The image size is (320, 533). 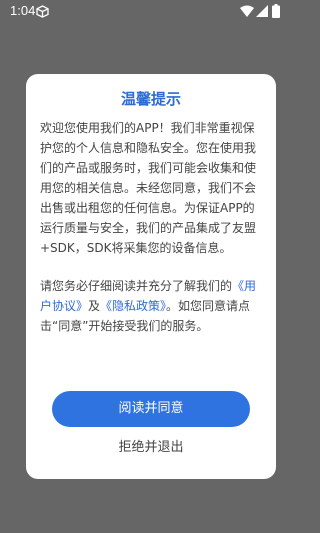 I want to click on reject-button: 拒绝并退出, so click(x=151, y=448).